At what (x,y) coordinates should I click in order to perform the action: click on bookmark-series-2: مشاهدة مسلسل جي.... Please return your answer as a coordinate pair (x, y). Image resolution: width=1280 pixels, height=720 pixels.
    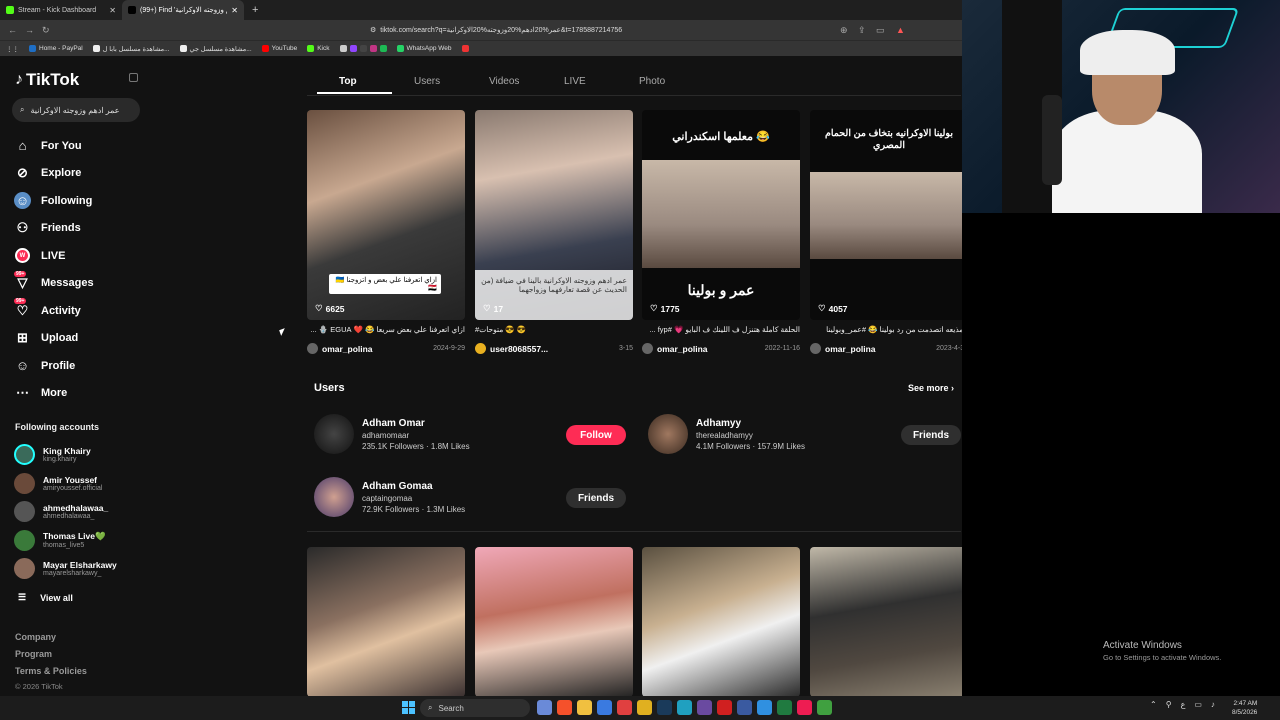
    Looking at the image, I should click on (215, 49).